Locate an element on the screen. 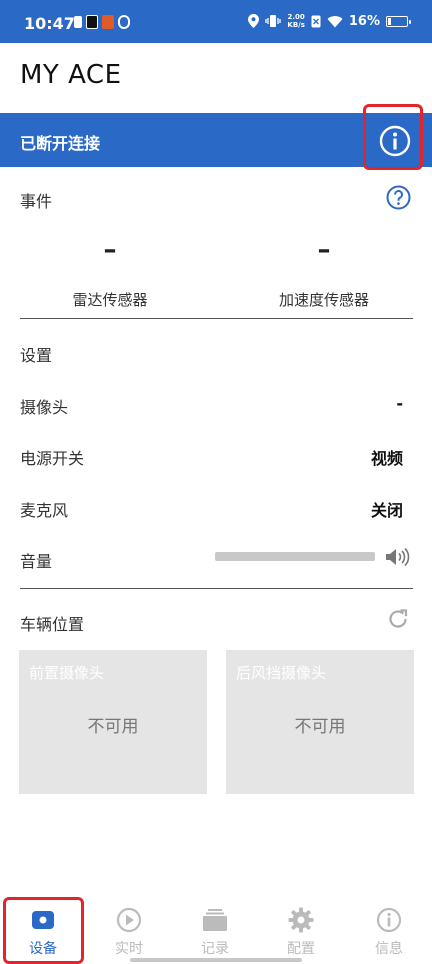 The width and height of the screenshot is (432, 964). volume-slider is located at coordinates (295, 556).